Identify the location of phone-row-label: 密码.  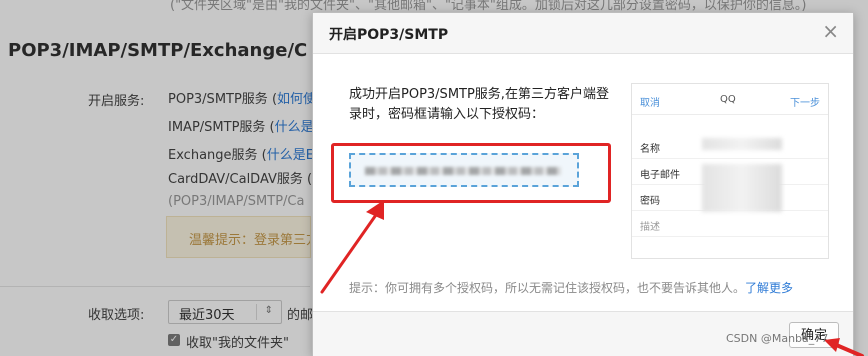
(650, 201).